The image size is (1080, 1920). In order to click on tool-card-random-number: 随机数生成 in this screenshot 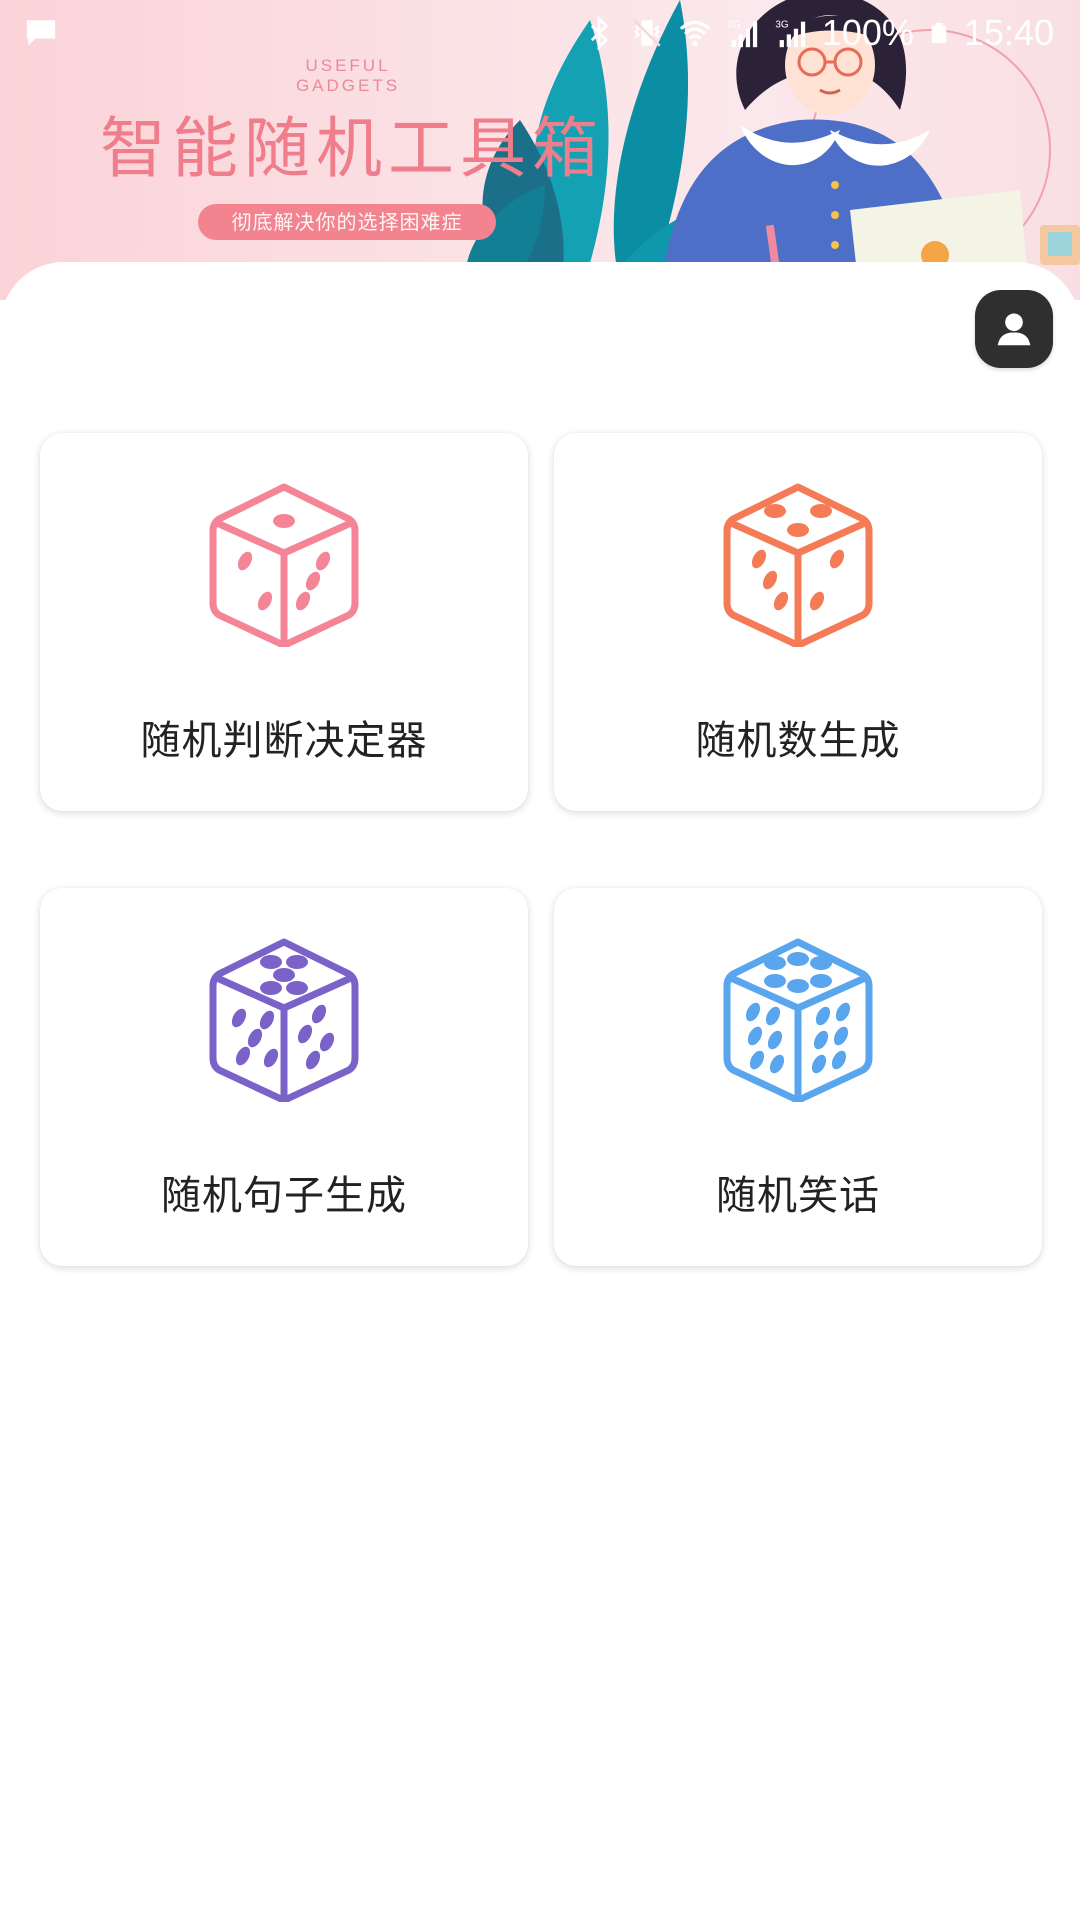, I will do `click(798, 622)`.